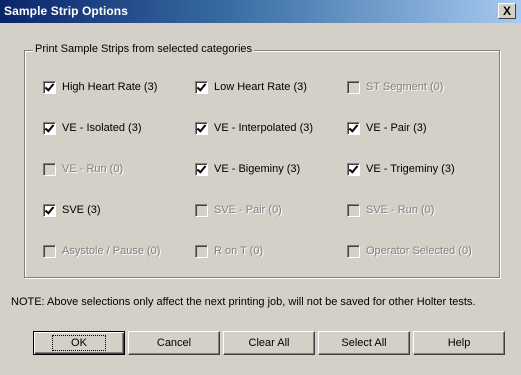 This screenshot has height=375, width=521. I want to click on checkbox-sve: SVE (3), so click(72, 210).